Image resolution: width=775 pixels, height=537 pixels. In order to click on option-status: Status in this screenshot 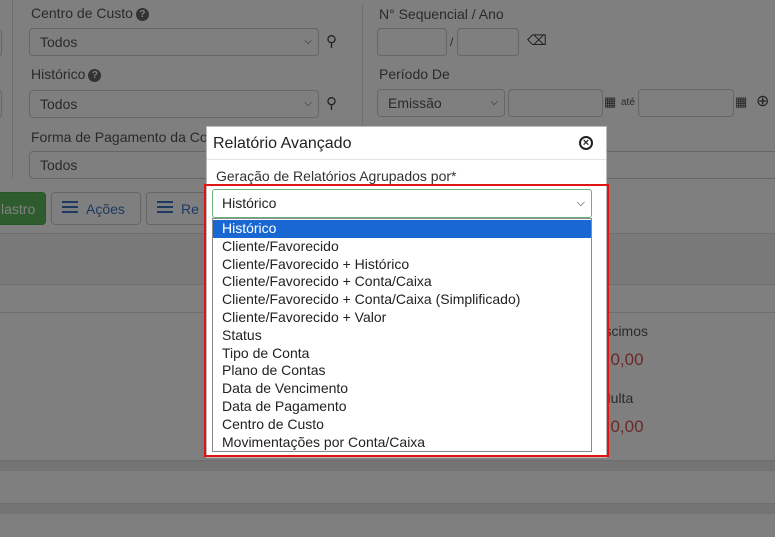, I will do `click(402, 336)`.